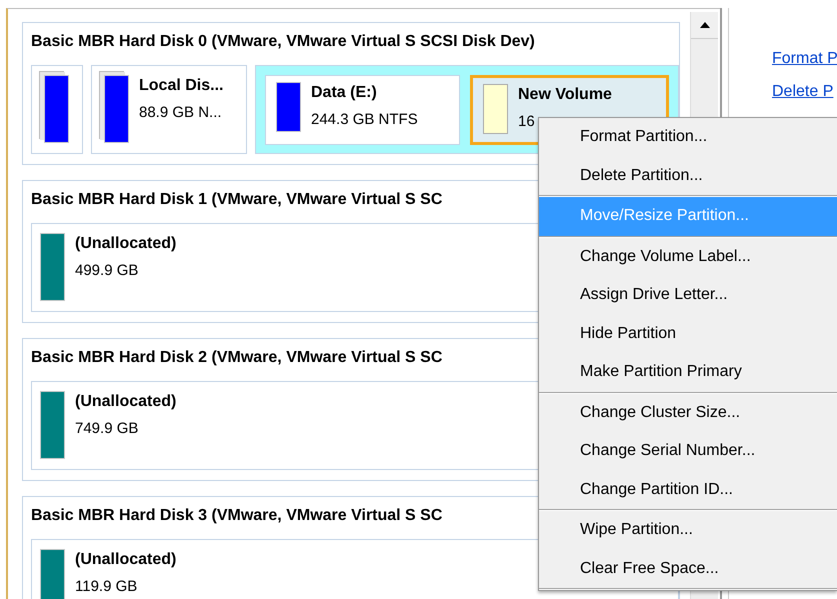  What do you see at coordinates (705, 25) in the screenshot?
I see `scroll-up-icon` at bounding box center [705, 25].